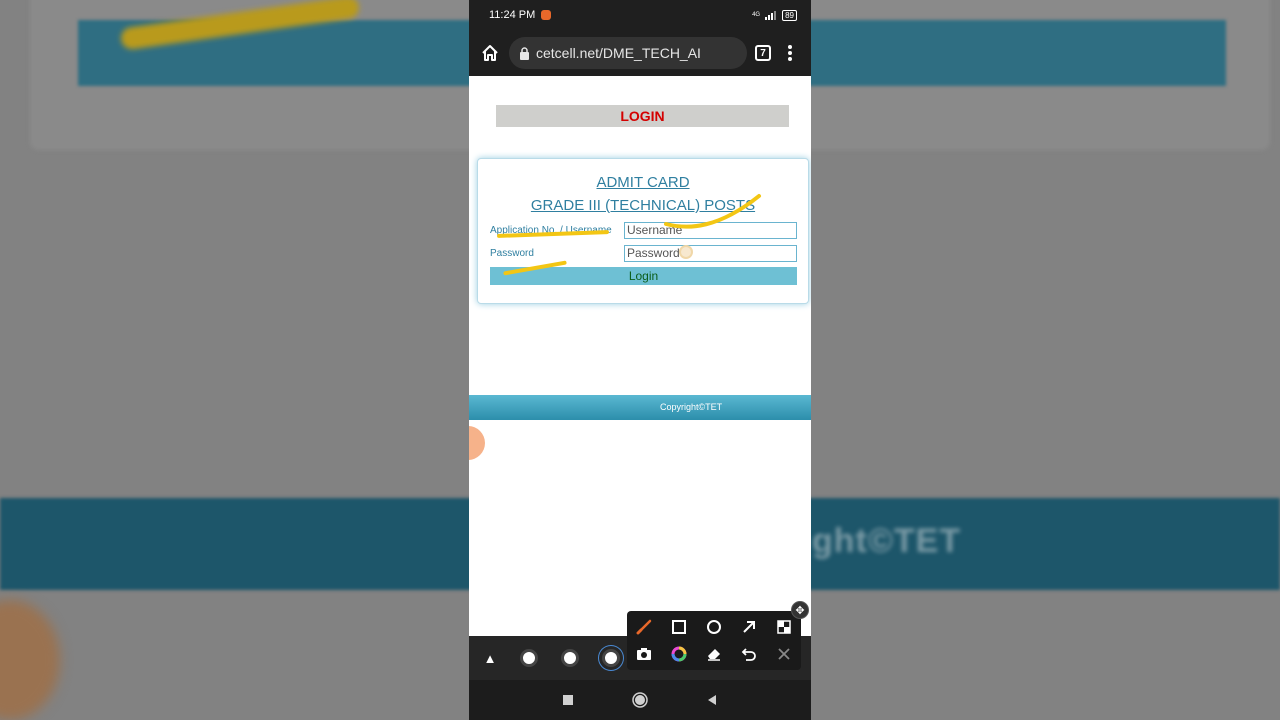 Image resolution: width=1280 pixels, height=720 pixels. What do you see at coordinates (771, 15) in the screenshot?
I see `signal-icon` at bounding box center [771, 15].